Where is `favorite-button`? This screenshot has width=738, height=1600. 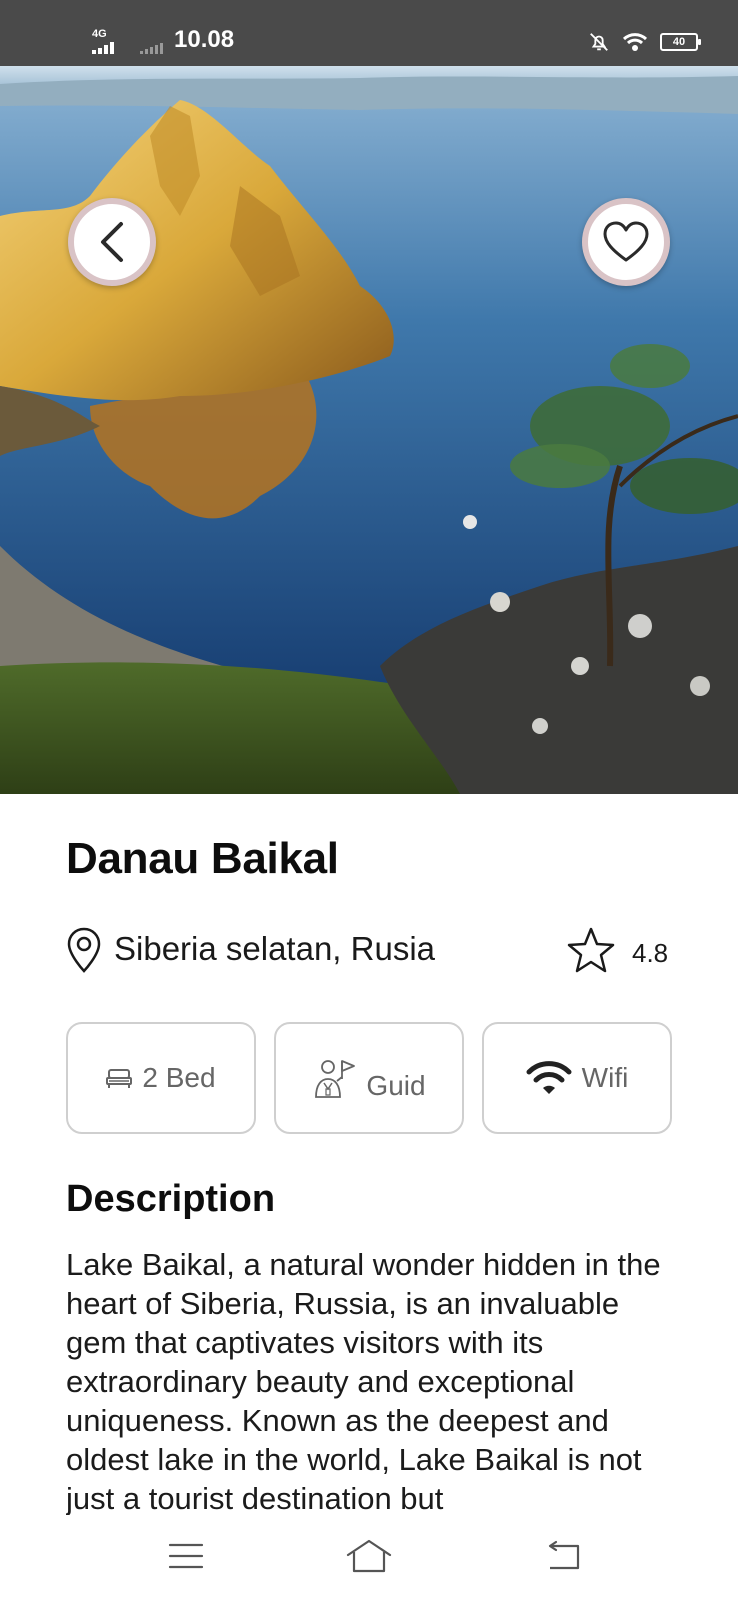
favorite-button is located at coordinates (626, 242).